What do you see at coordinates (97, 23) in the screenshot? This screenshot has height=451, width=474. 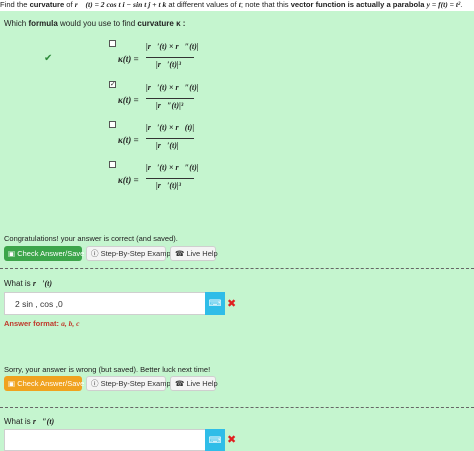 I see `question-text: would you use to find` at bounding box center [97, 23].